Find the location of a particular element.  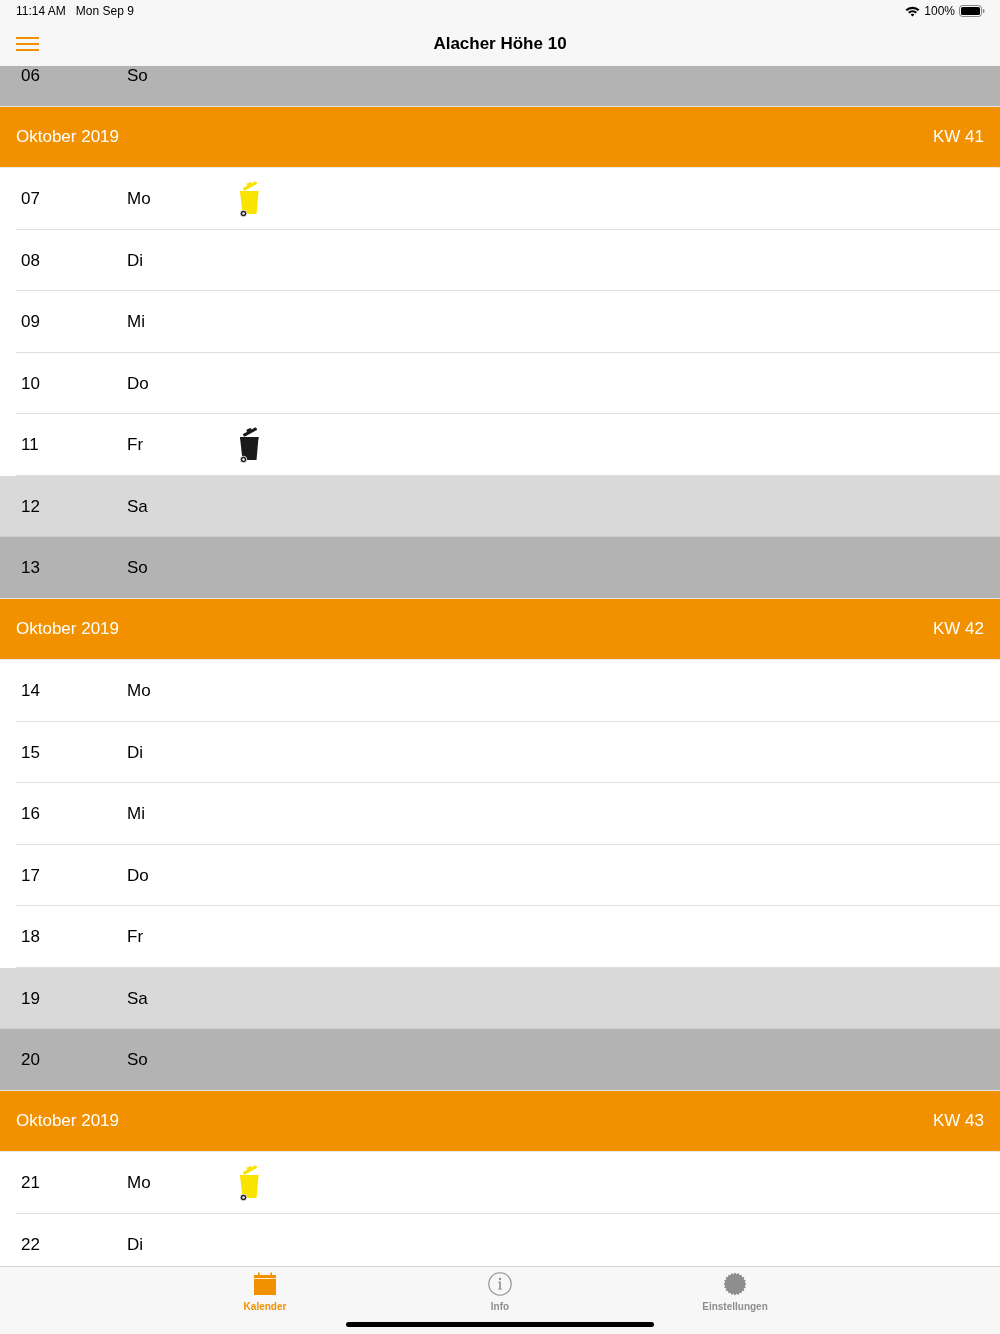

week-number: KW 43 is located at coordinates (958, 1121).